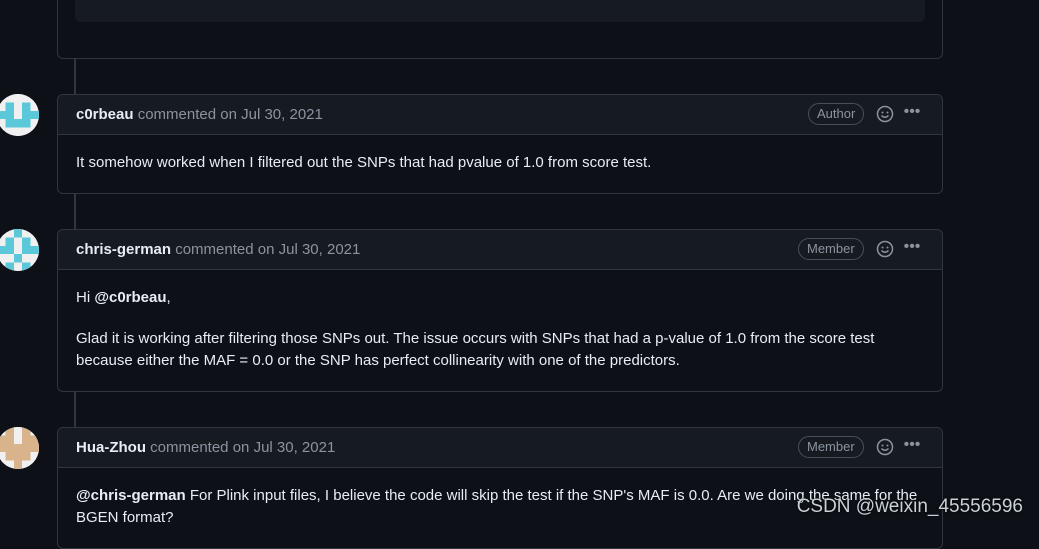 The height and width of the screenshot is (549, 1039). What do you see at coordinates (105, 114) in the screenshot?
I see `comment-author: c0rbeau` at bounding box center [105, 114].